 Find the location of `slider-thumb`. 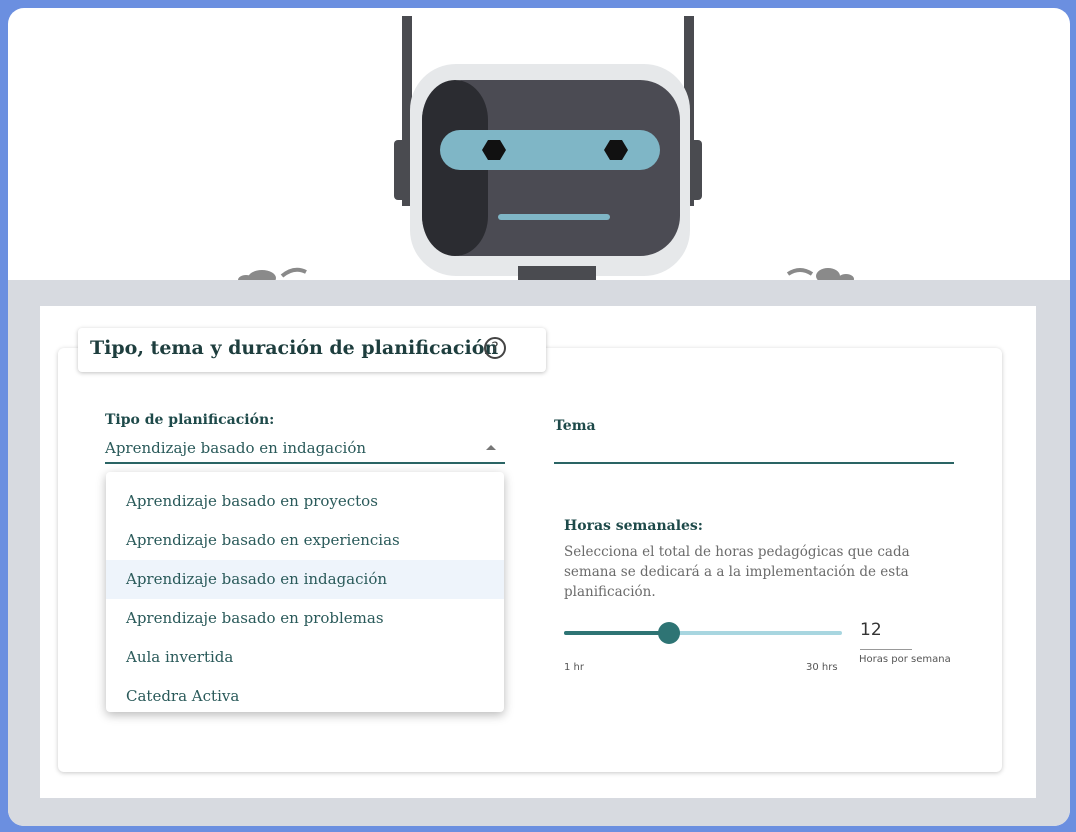

slider-thumb is located at coordinates (669, 633).